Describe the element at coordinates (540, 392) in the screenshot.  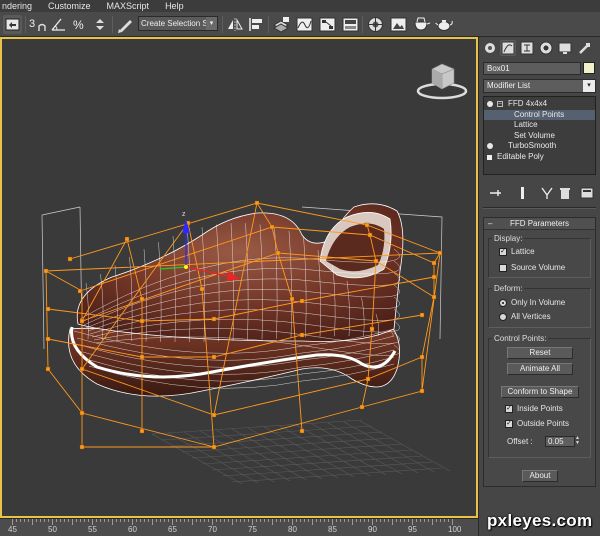
I see `conform-to-shape-button: Conform to Shape` at that location.